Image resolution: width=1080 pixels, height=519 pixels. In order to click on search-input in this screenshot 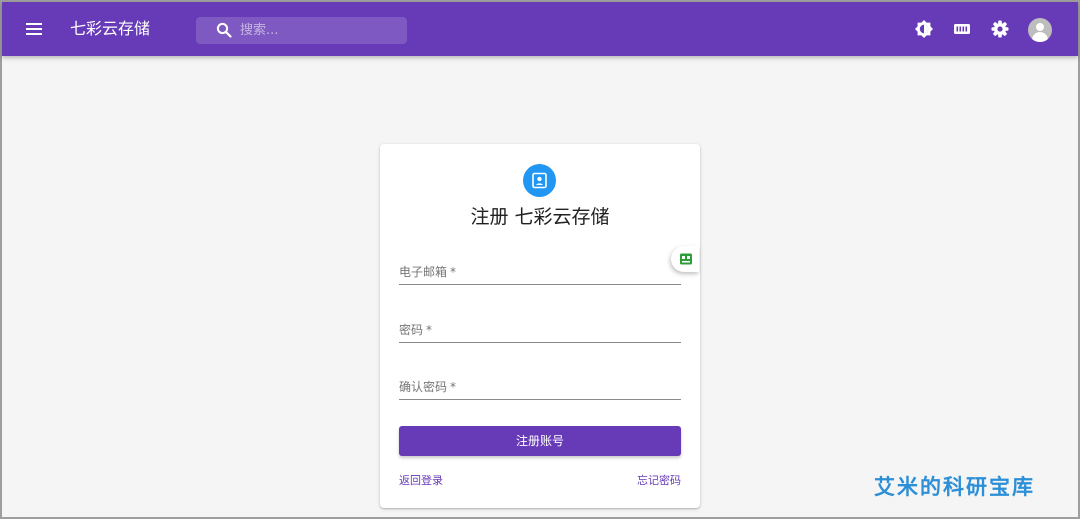, I will do `click(320, 30)`.